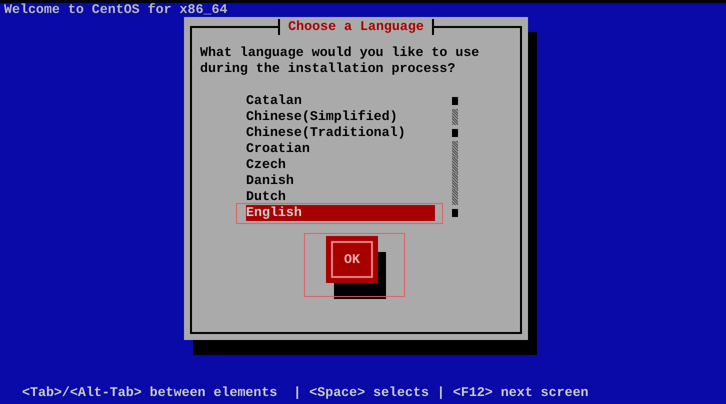  Describe the element at coordinates (340, 197) in the screenshot. I see `language-item: Dutch` at that location.